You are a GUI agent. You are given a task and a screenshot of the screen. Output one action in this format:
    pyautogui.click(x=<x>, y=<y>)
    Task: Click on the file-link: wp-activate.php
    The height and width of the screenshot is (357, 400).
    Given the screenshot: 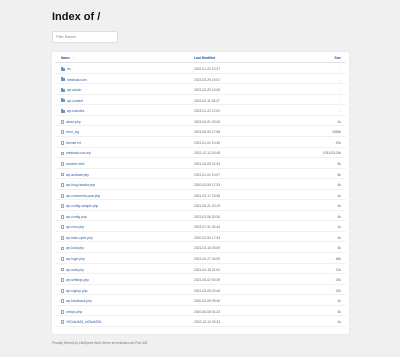 What is the action you would take?
    pyautogui.click(x=77, y=175)
    